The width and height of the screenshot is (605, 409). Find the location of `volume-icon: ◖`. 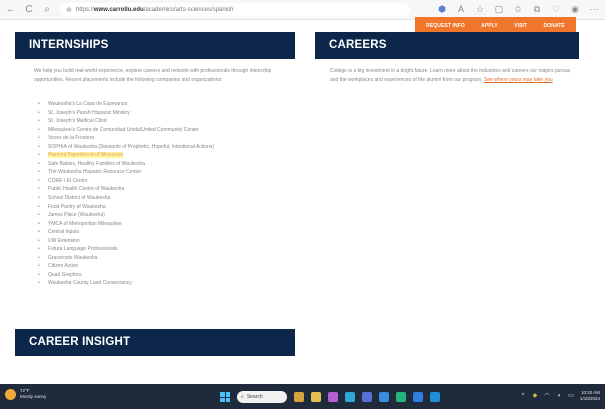

volume-icon: ◖ is located at coordinates (559, 396).